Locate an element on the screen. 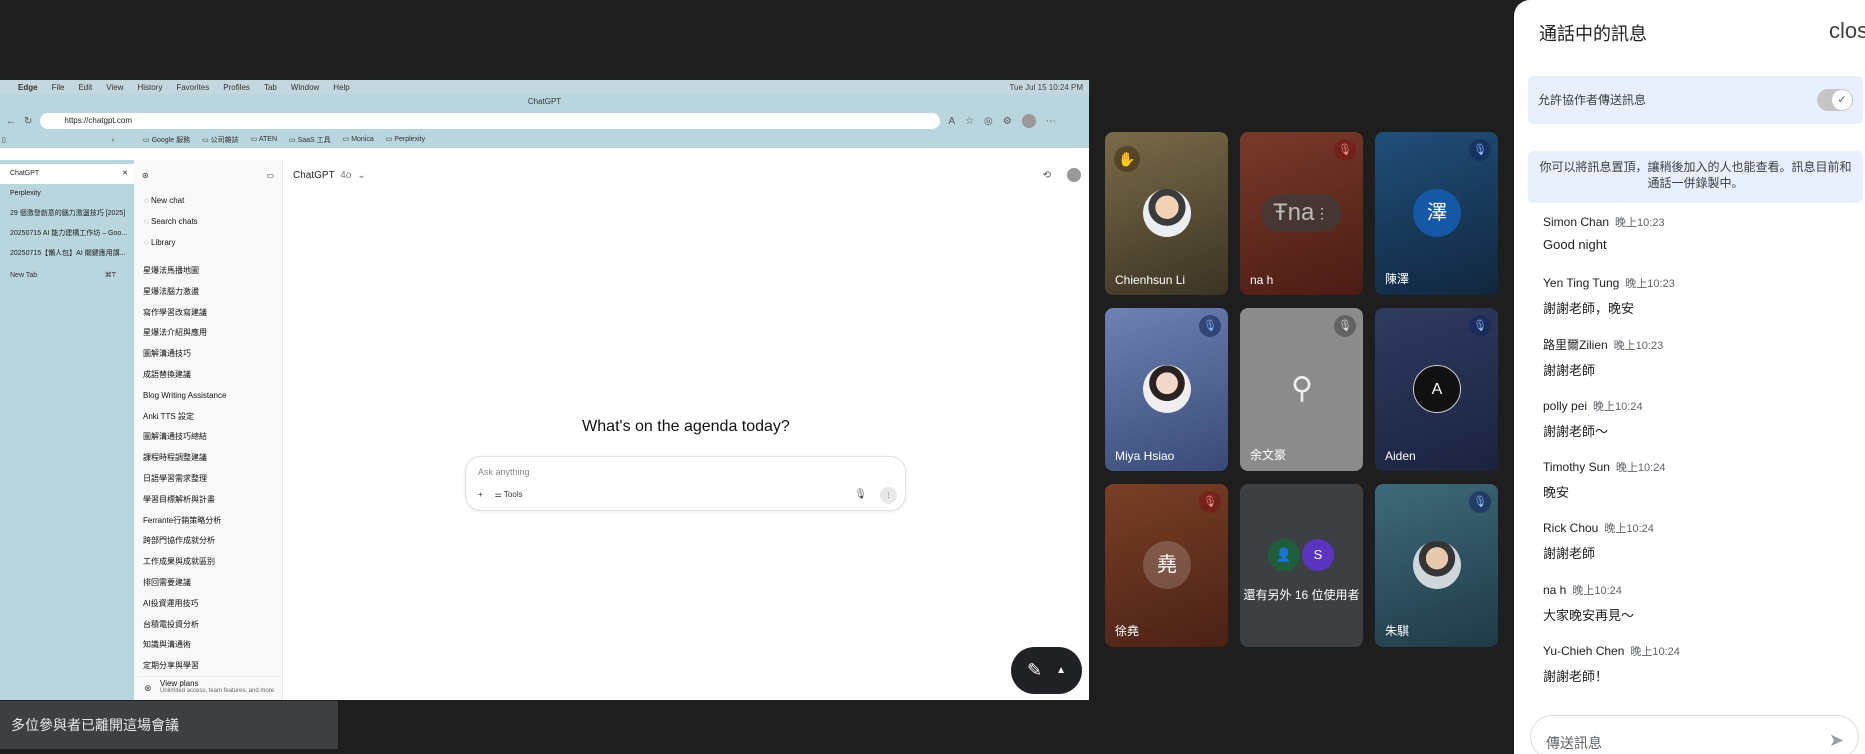 This screenshot has width=1865, height=754. bookmark-perplexity: Perplexity is located at coordinates (405, 140).